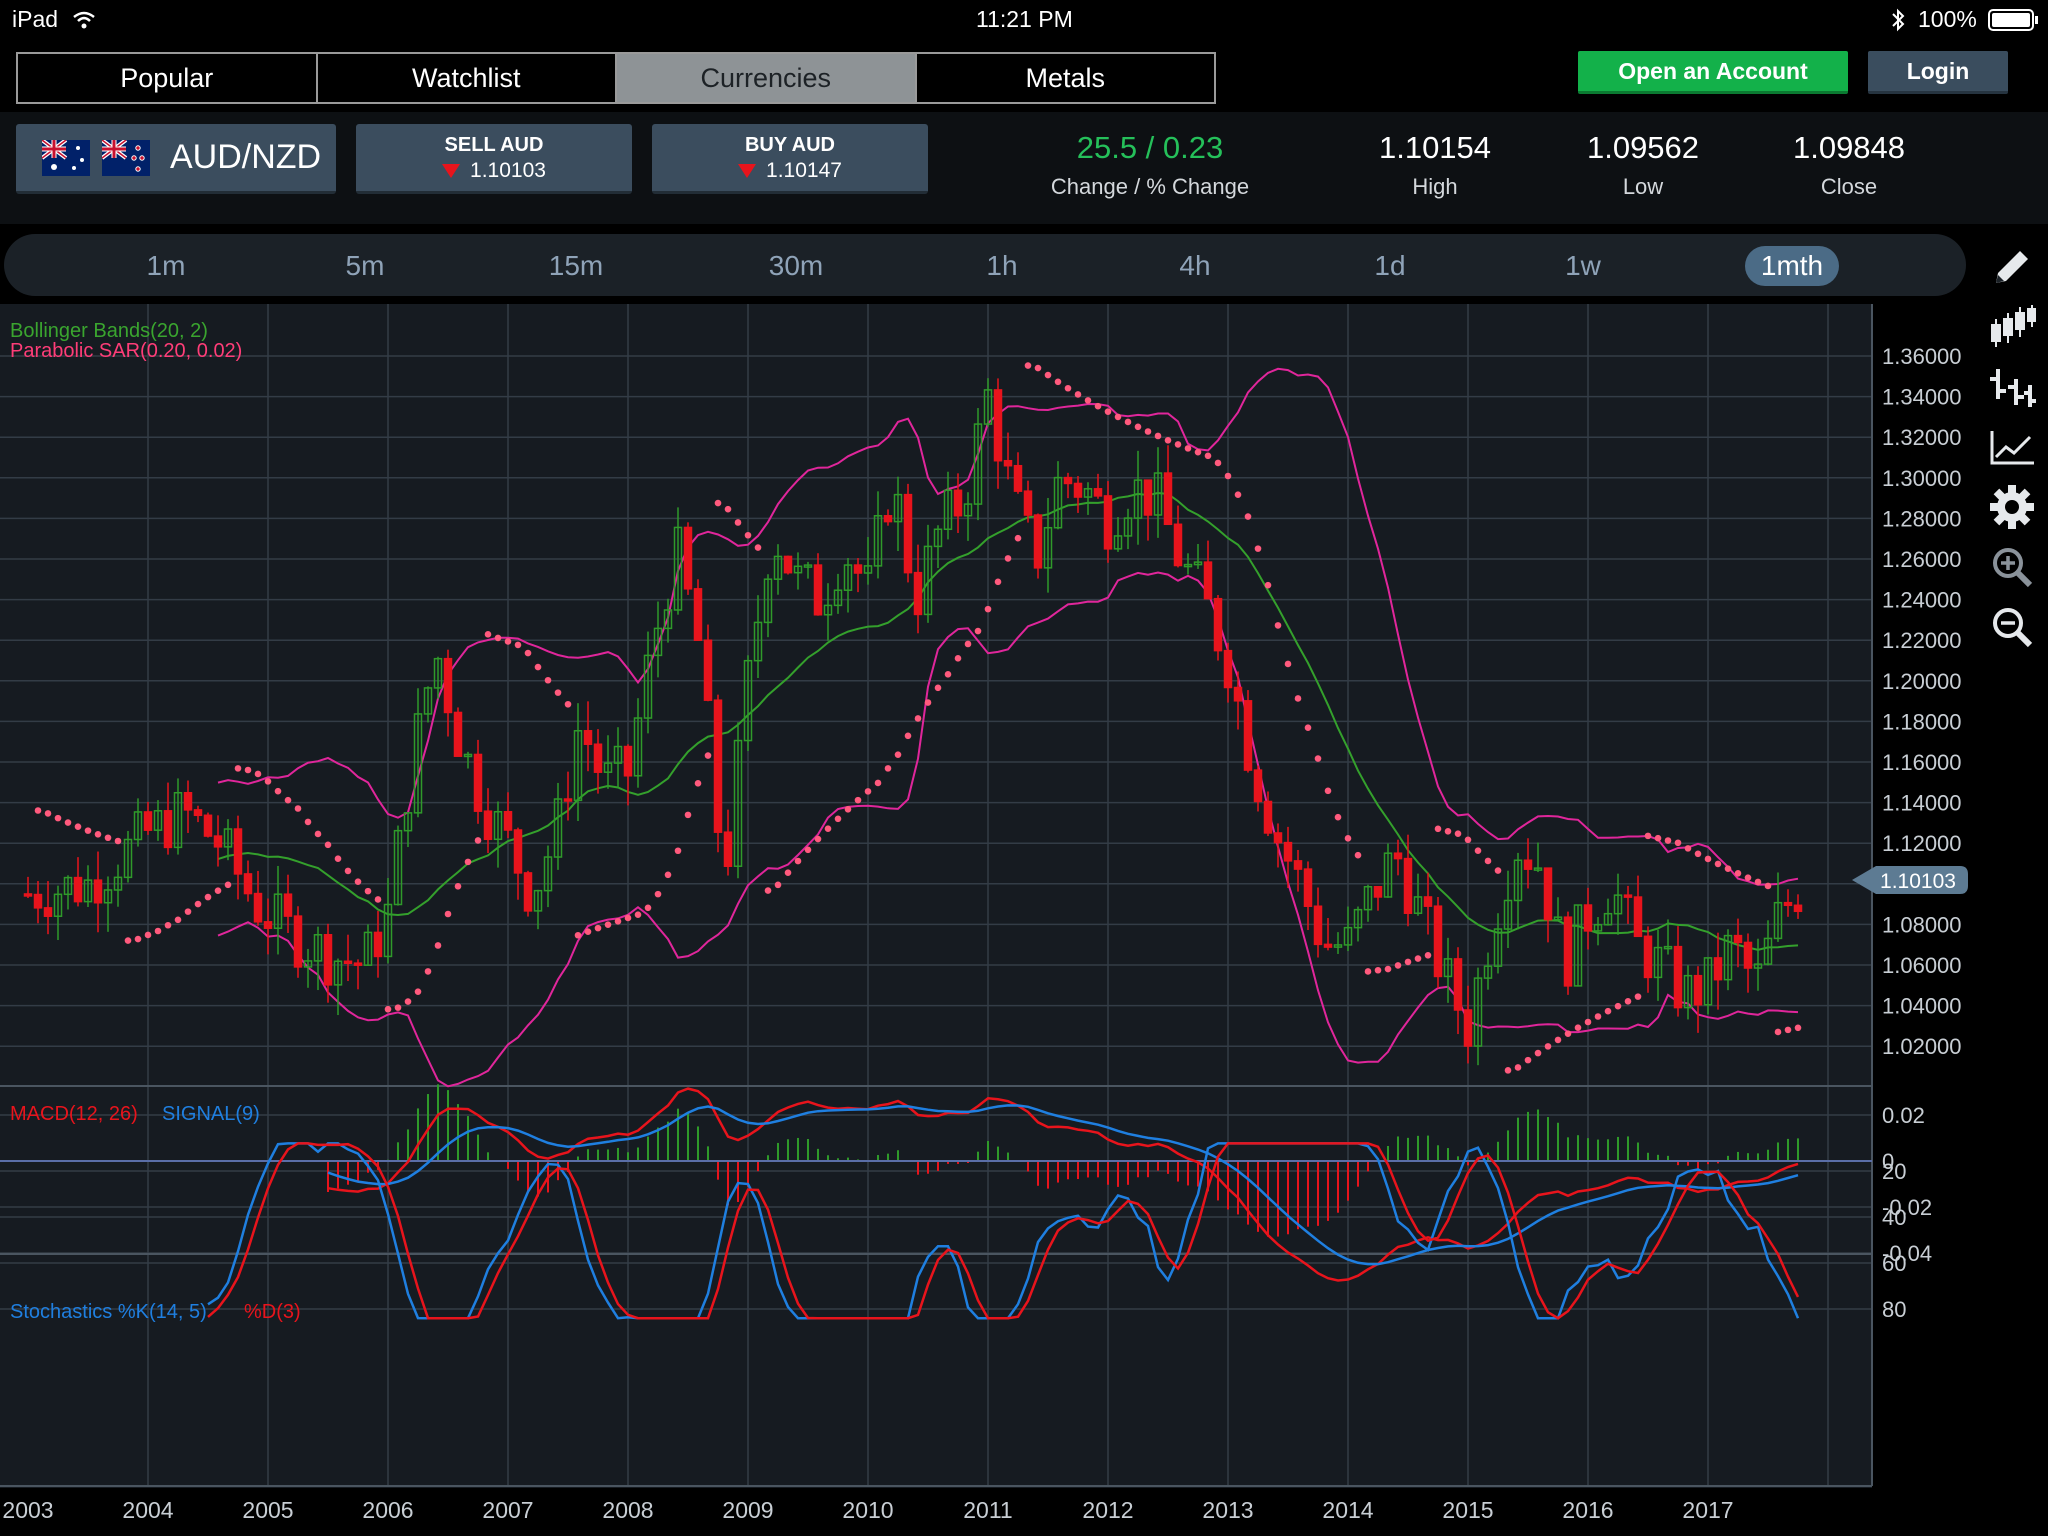 This screenshot has height=1536, width=2048. What do you see at coordinates (1713, 72) in the screenshot?
I see `open-account-button: Open an Account` at bounding box center [1713, 72].